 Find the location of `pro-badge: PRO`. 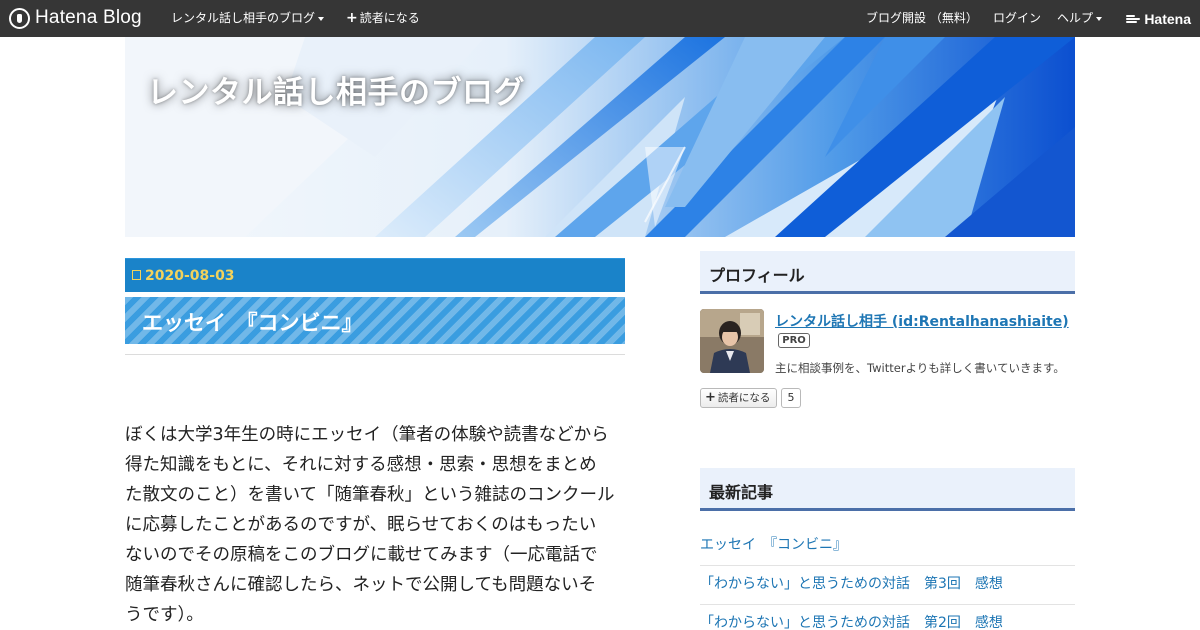

pro-badge: PRO is located at coordinates (794, 340).